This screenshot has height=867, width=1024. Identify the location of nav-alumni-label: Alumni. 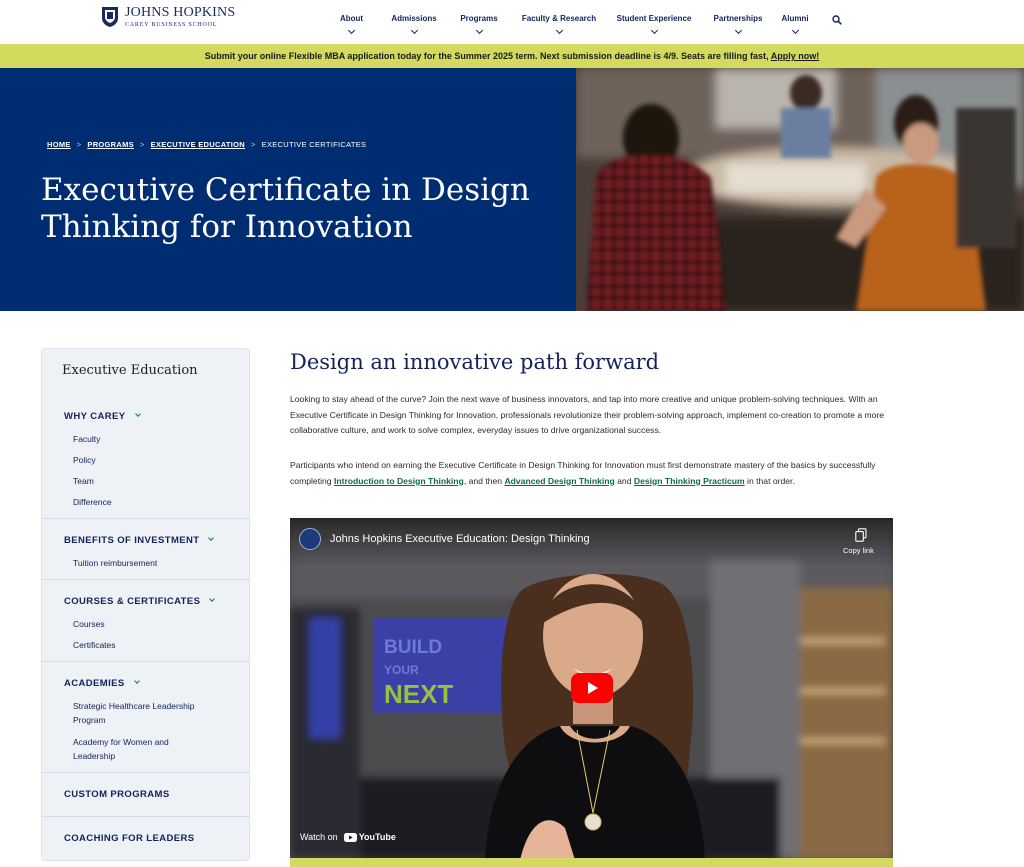
(795, 18).